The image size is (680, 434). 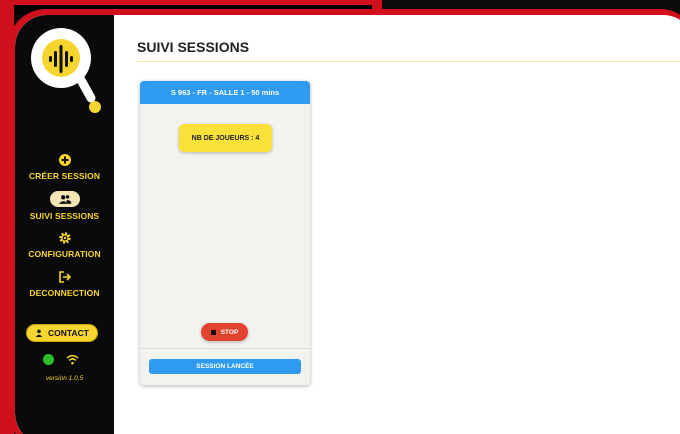 What do you see at coordinates (64, 176) in the screenshot?
I see `sidebar-item-label: CRÉER SESSION` at bounding box center [64, 176].